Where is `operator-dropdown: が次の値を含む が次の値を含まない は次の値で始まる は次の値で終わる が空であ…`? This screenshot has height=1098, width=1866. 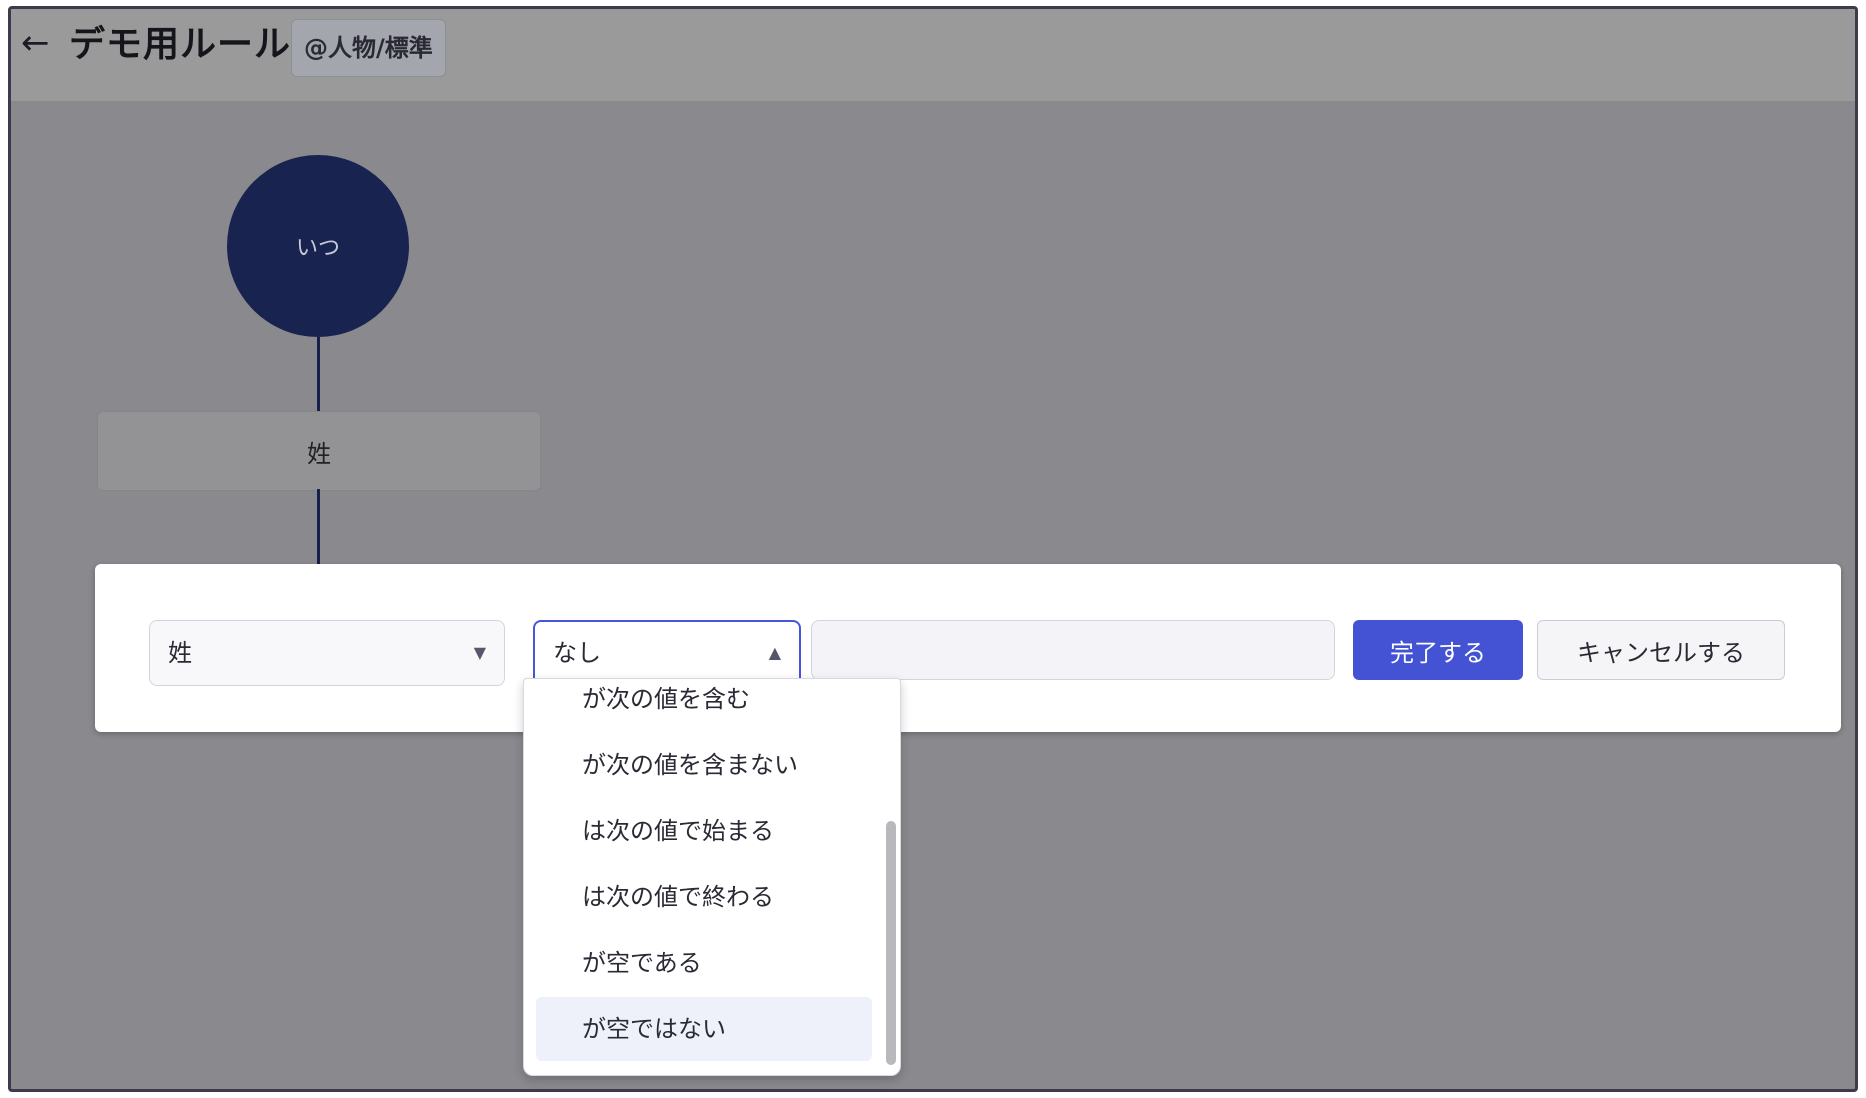 operator-dropdown: が次の値を含む が次の値を含まない は次の値で始まる は次の値で終わる が空であ… is located at coordinates (712, 877).